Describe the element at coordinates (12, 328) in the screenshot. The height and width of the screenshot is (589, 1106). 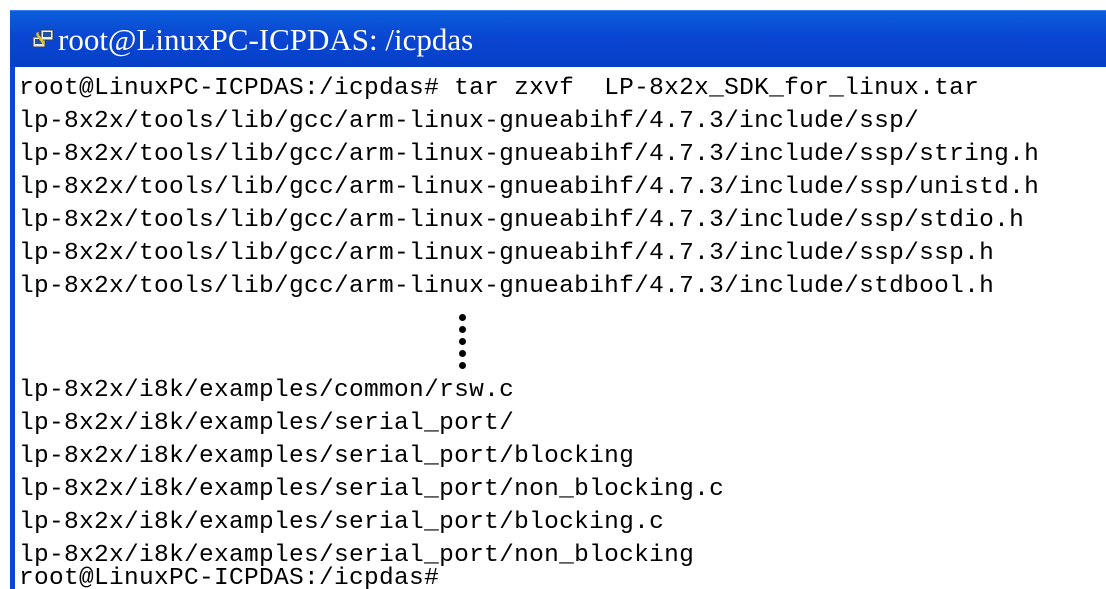
I see `window-left-border` at that location.